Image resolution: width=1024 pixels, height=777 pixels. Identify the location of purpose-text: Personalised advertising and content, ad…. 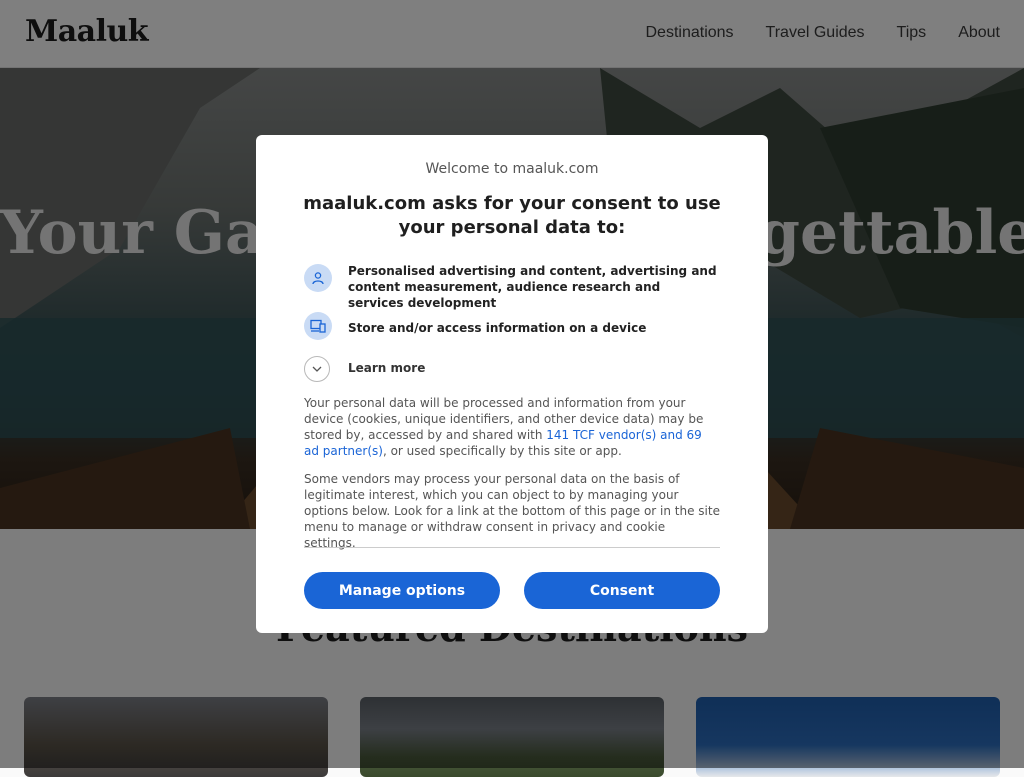
(532, 287).